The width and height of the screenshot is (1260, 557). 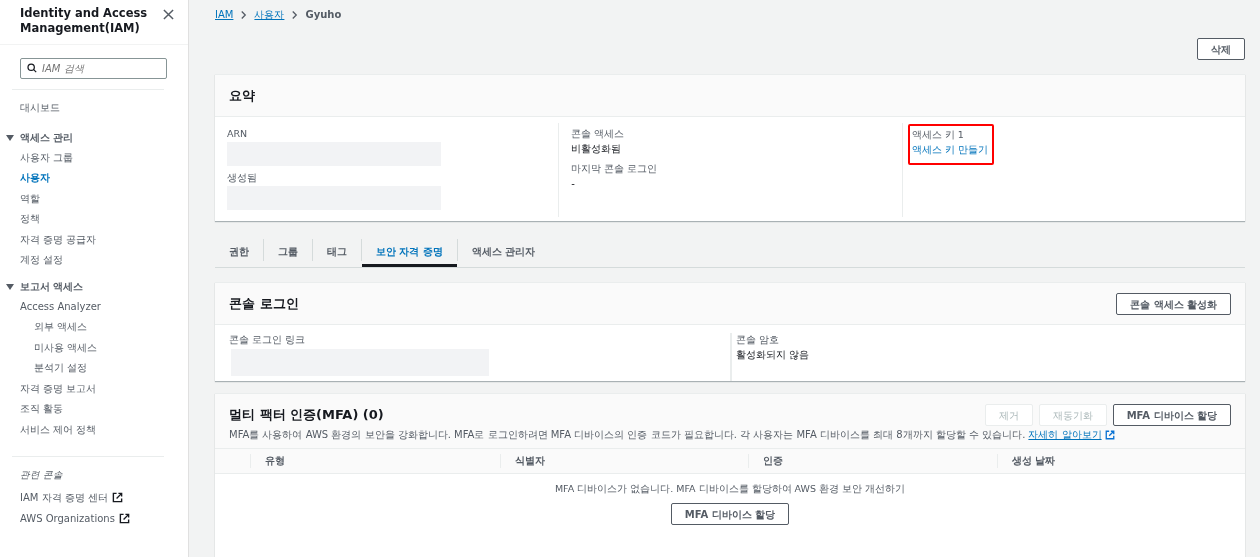 I want to click on breadcrumb-link: 사용자, so click(x=269, y=14).